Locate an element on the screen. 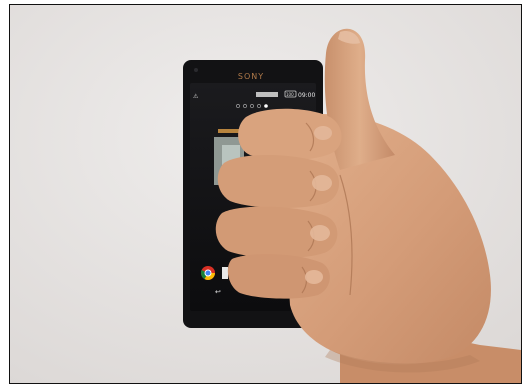 This screenshot has width=531, height=387. dock-app-icon is located at coordinates (225, 273).